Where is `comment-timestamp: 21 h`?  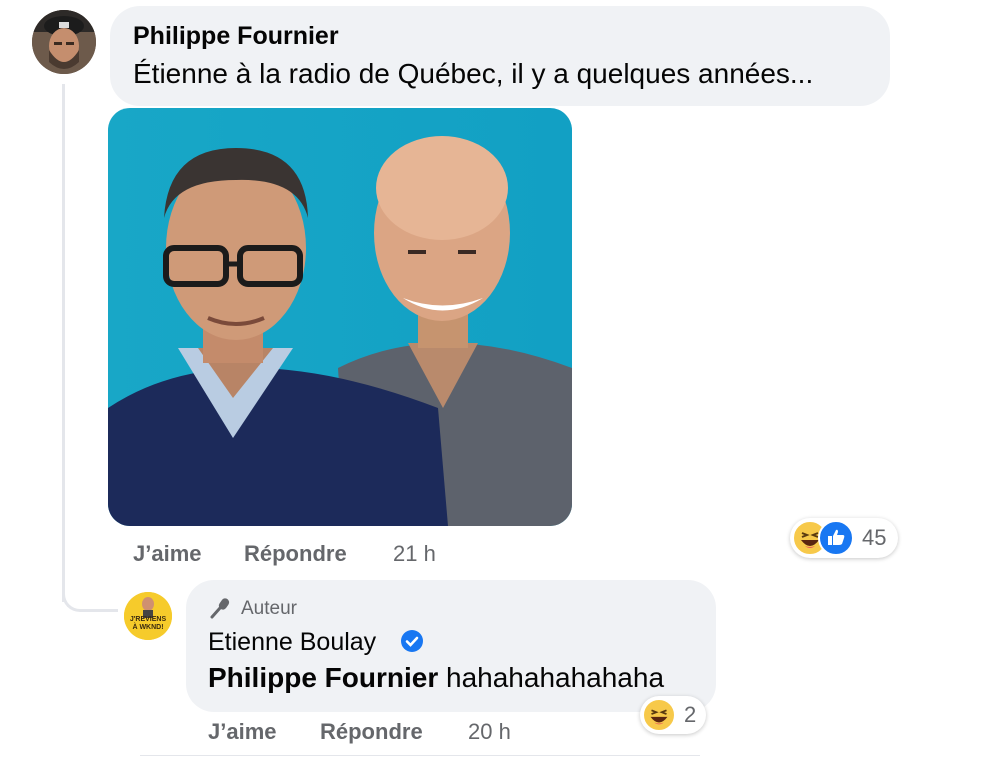
comment-timestamp: 21 h is located at coordinates (414, 554).